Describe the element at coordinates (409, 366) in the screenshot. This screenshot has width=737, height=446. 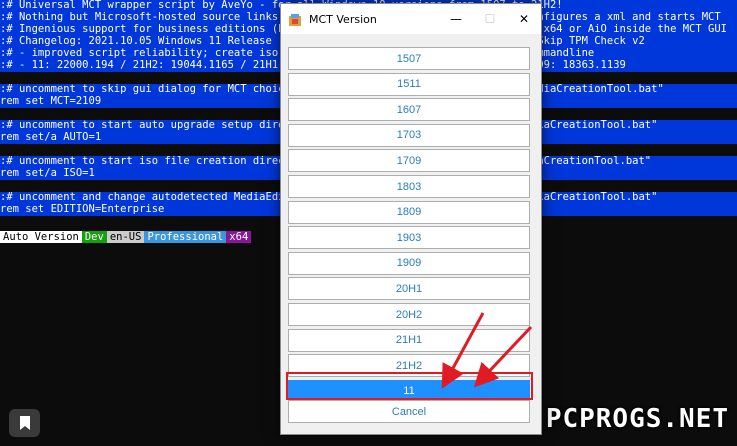
I see `version-option-21h2: 21H2` at that location.